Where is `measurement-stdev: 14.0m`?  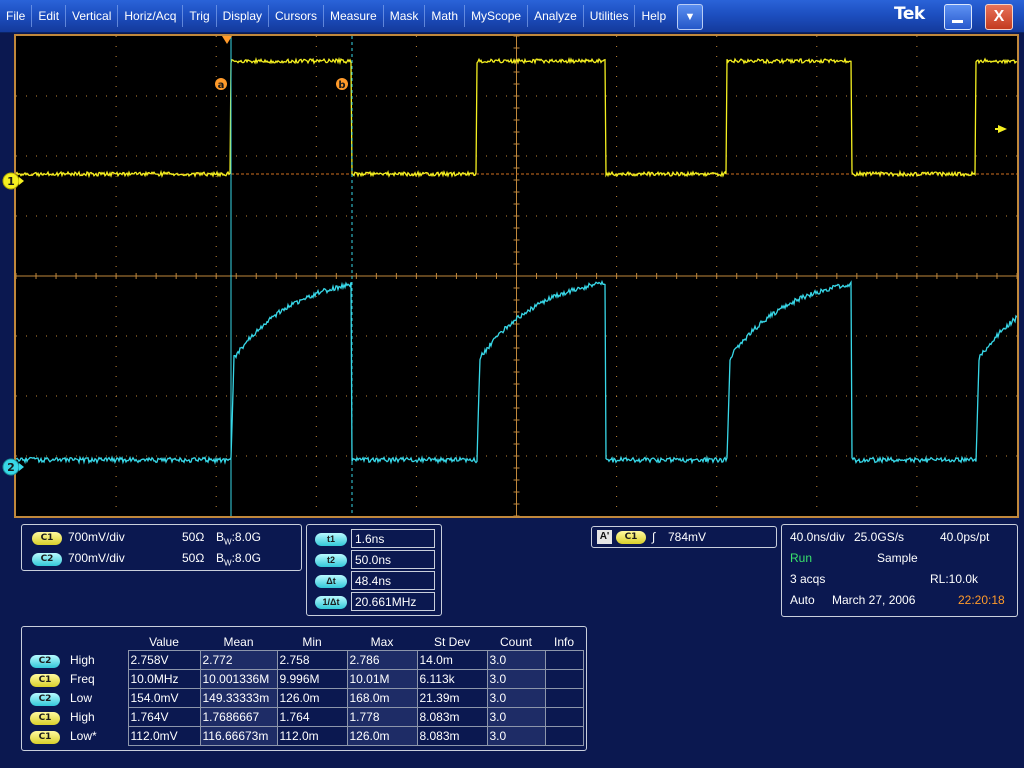
measurement-stdev: 14.0m is located at coordinates (452, 660).